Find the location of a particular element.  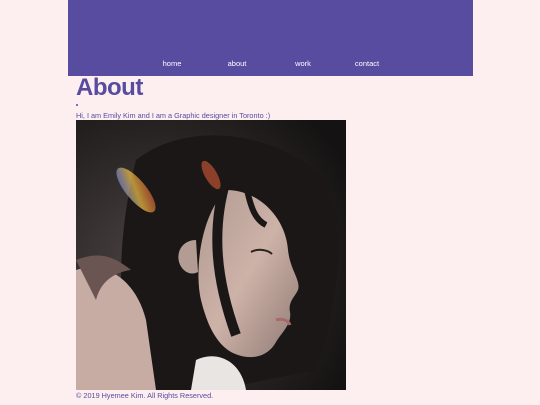

nav-link-contact: contact is located at coordinates (367, 64).